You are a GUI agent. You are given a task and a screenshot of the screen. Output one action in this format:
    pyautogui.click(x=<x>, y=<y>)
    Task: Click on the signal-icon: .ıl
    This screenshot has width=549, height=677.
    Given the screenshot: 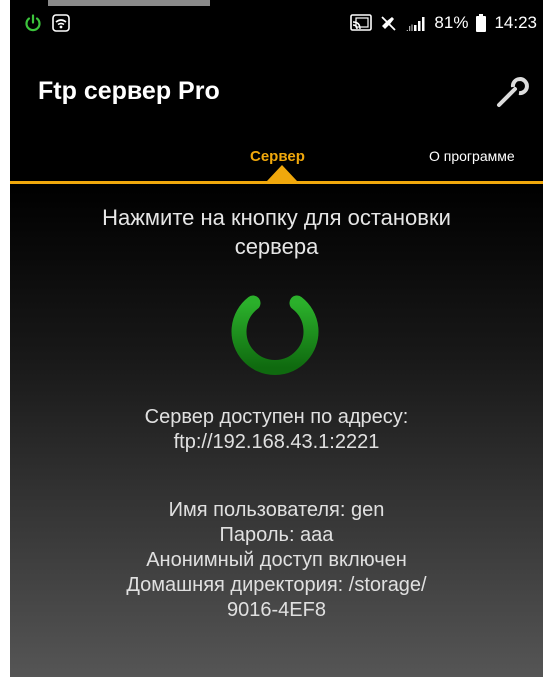 What is the action you would take?
    pyautogui.click(x=415, y=24)
    